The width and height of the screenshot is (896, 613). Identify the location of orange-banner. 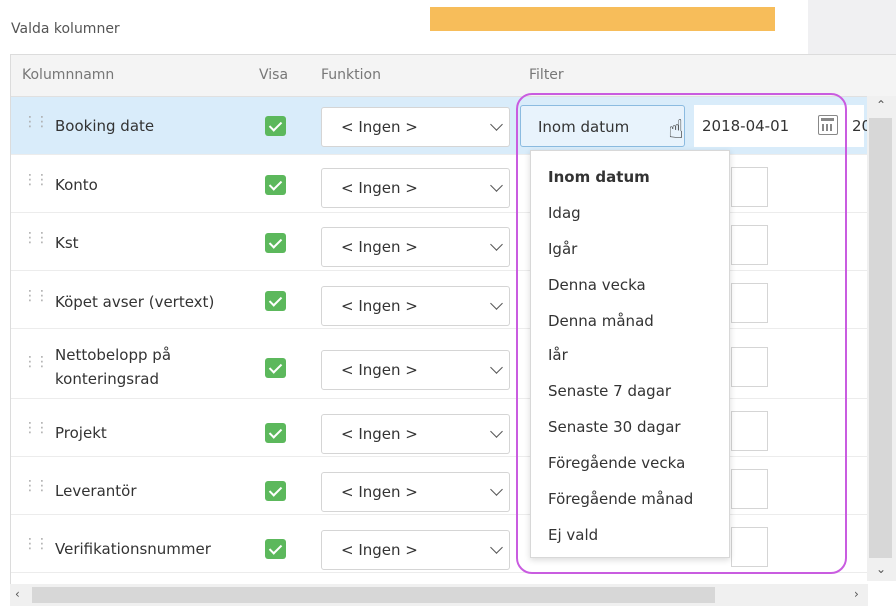
(602, 19).